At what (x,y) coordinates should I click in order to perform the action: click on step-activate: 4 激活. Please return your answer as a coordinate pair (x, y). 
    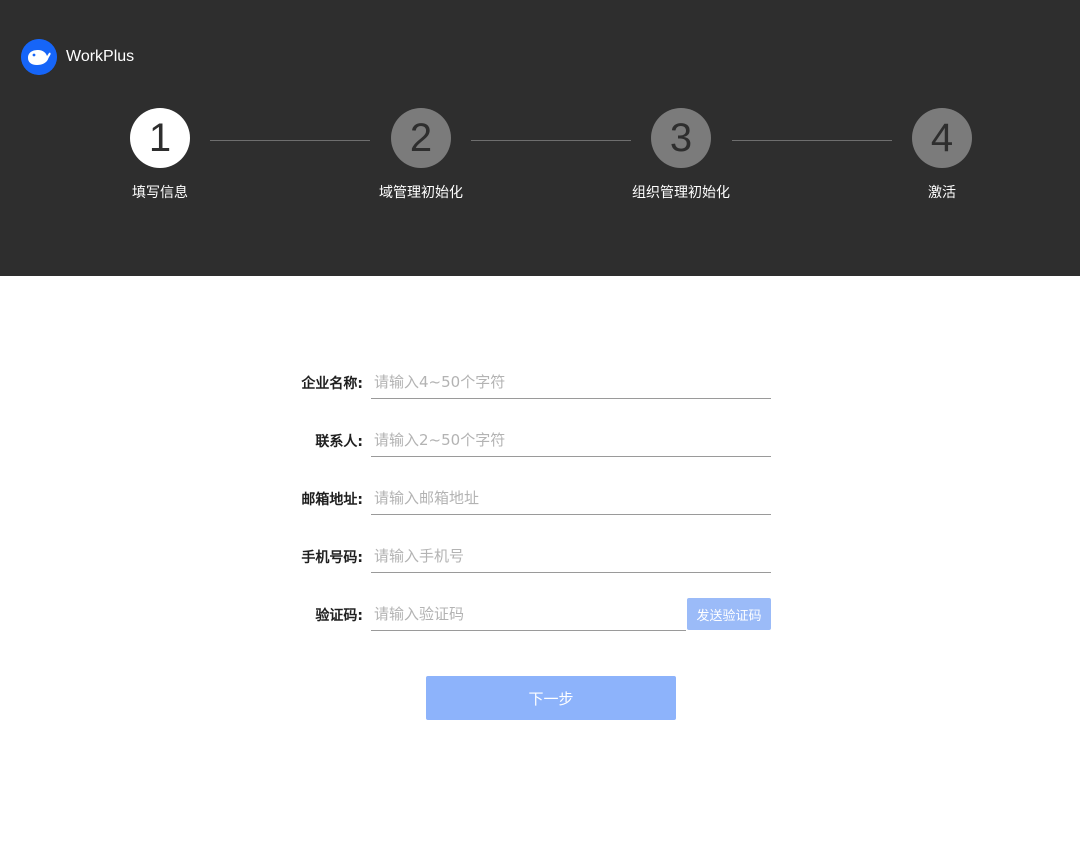
    Looking at the image, I should click on (942, 155).